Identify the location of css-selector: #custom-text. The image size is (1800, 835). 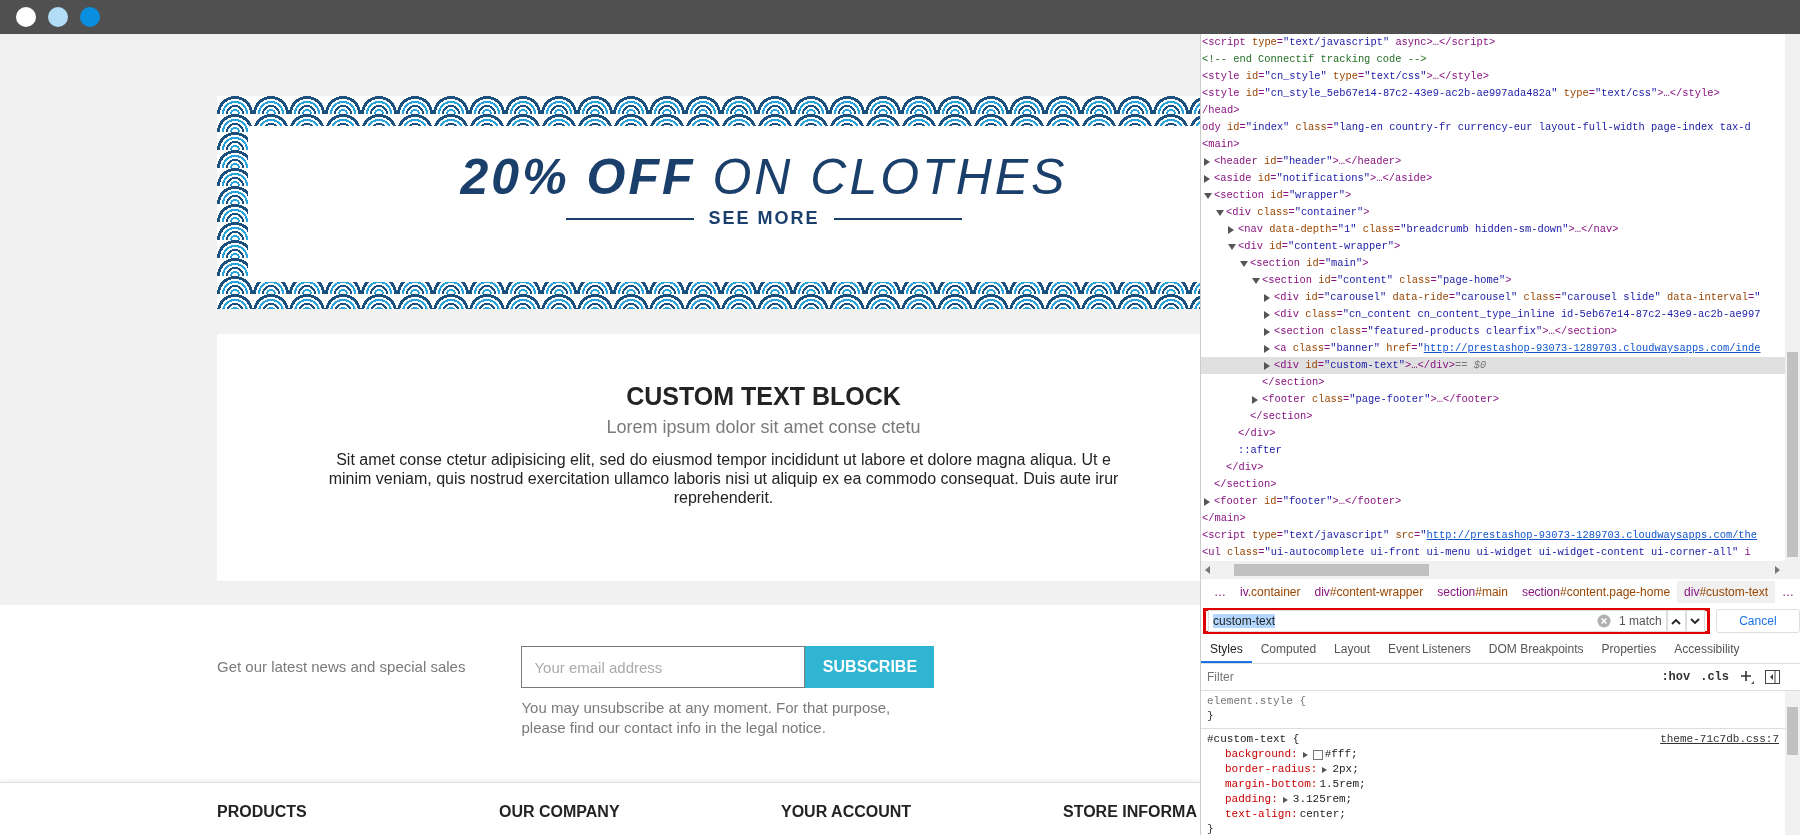
(1247, 739).